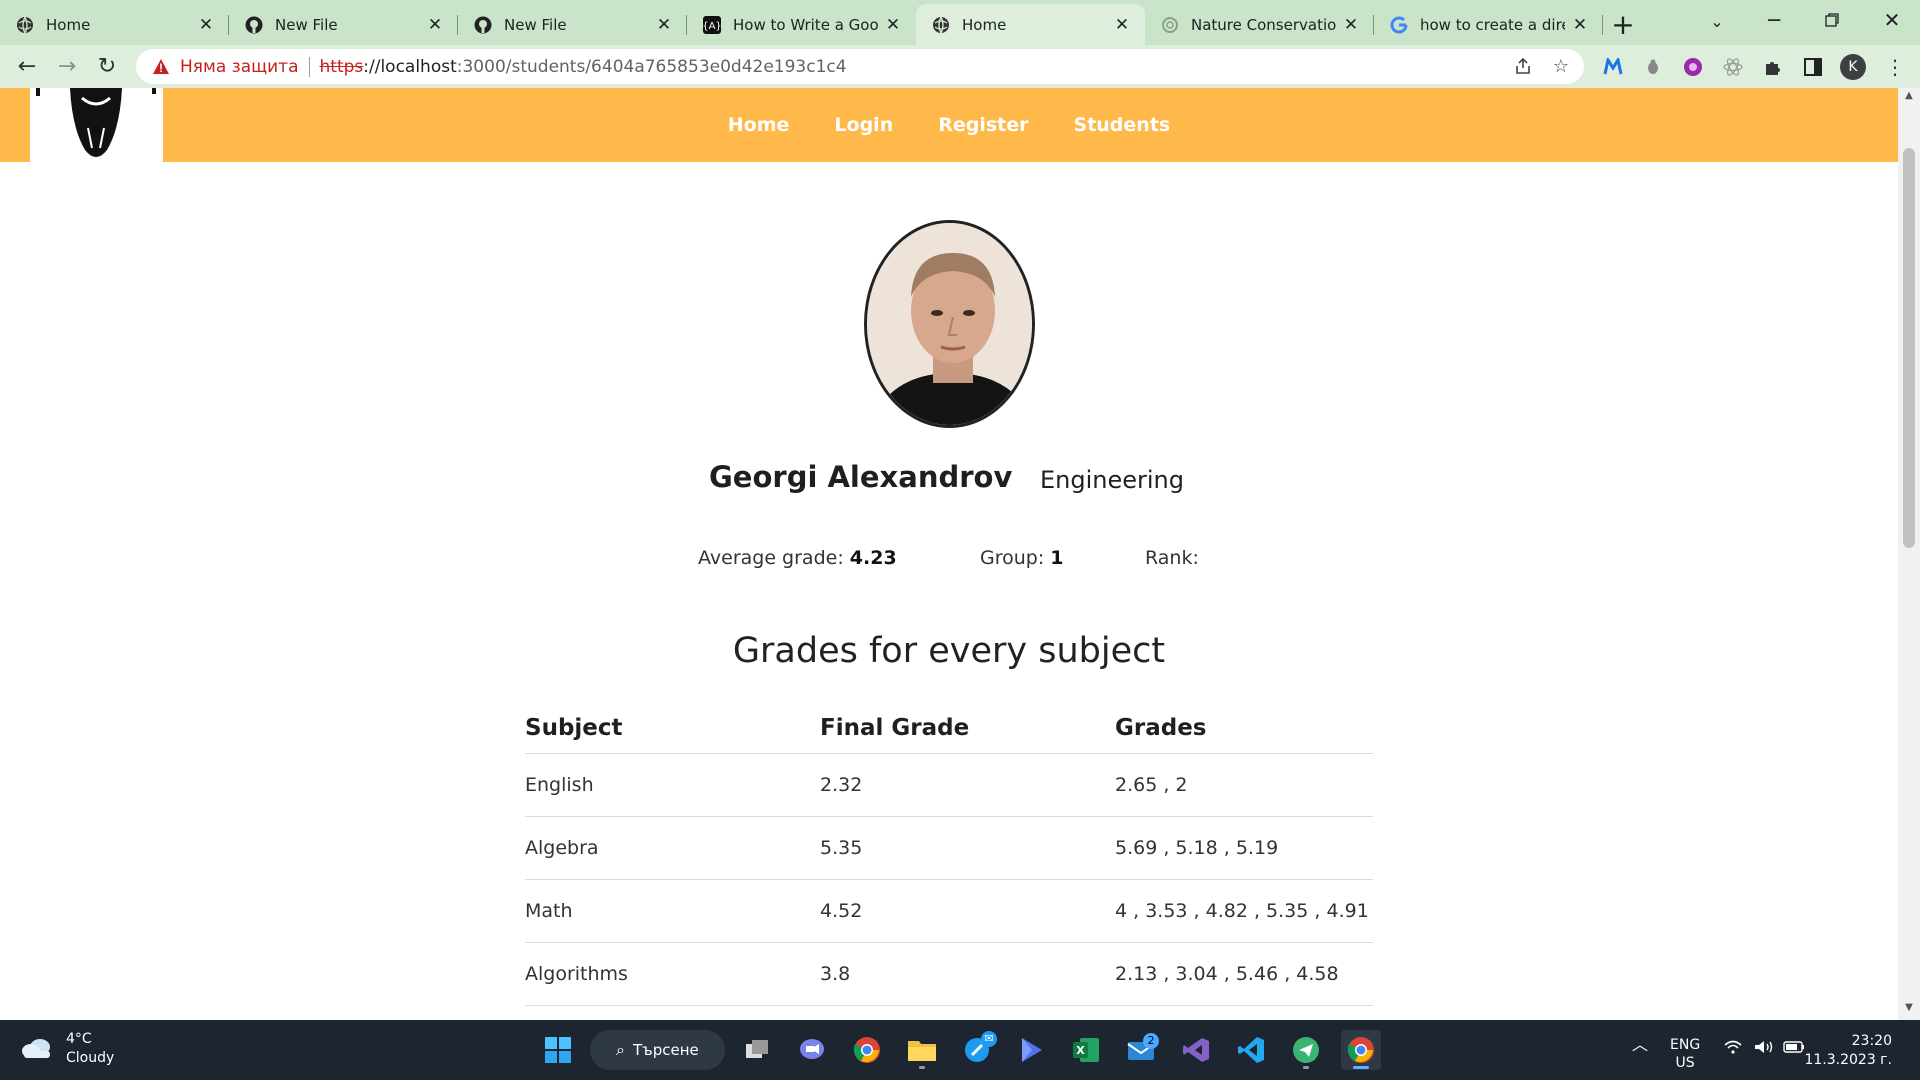  Describe the element at coordinates (410, 66) in the screenshot. I see `url-host: ://localhost` at that location.